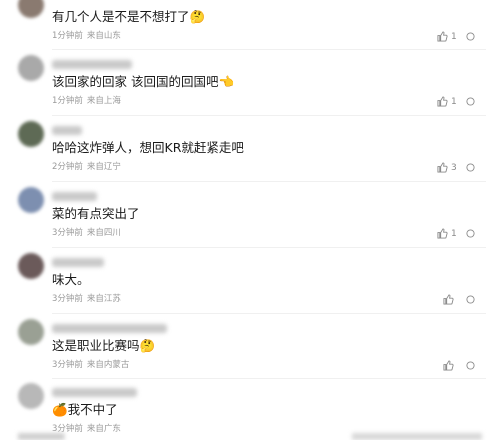 The height and width of the screenshot is (440, 500). I want to click on comment-text: 哈哈这炸弹人，想回KR就赶紧走吧, so click(148, 147).